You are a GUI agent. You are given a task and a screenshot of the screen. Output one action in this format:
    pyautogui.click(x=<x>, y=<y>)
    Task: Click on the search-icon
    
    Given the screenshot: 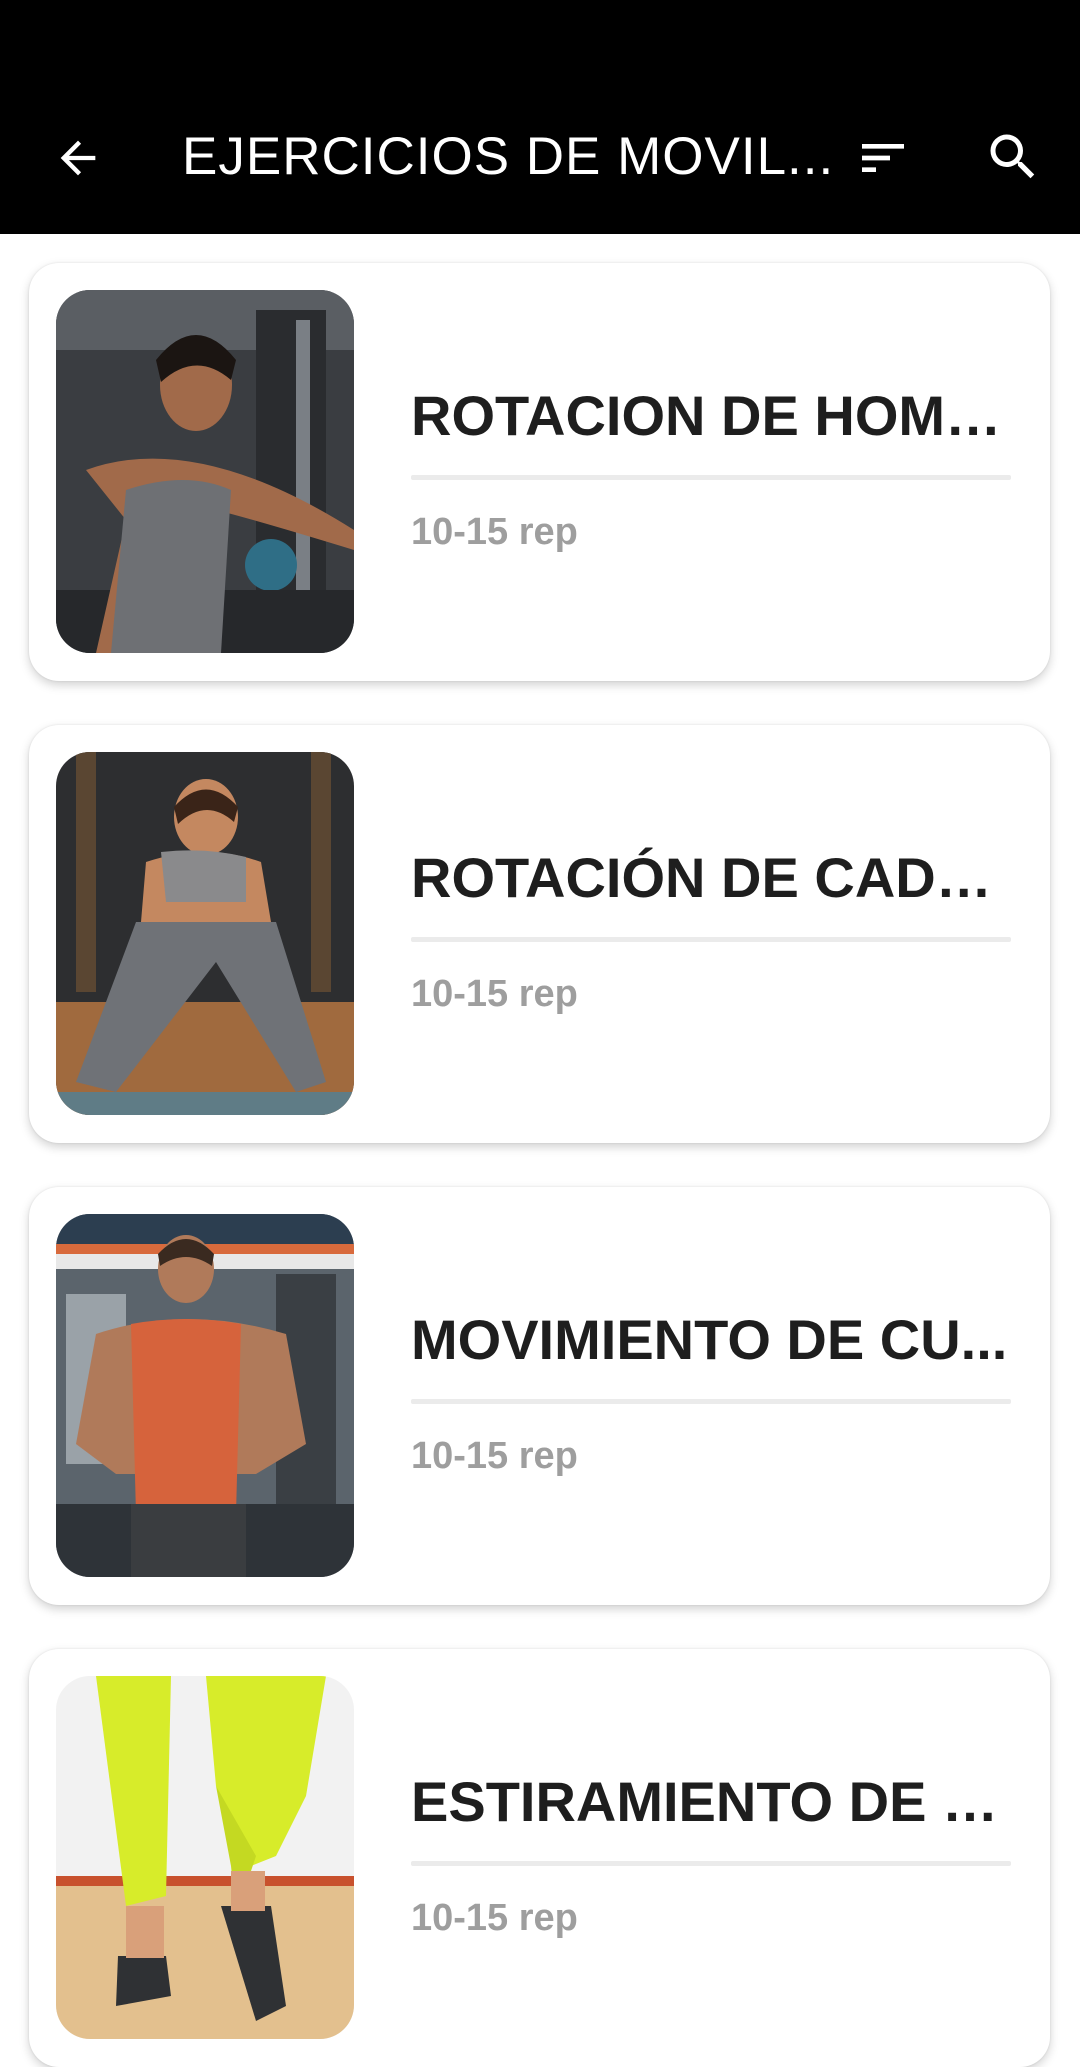 What is the action you would take?
    pyautogui.click(x=1012, y=156)
    